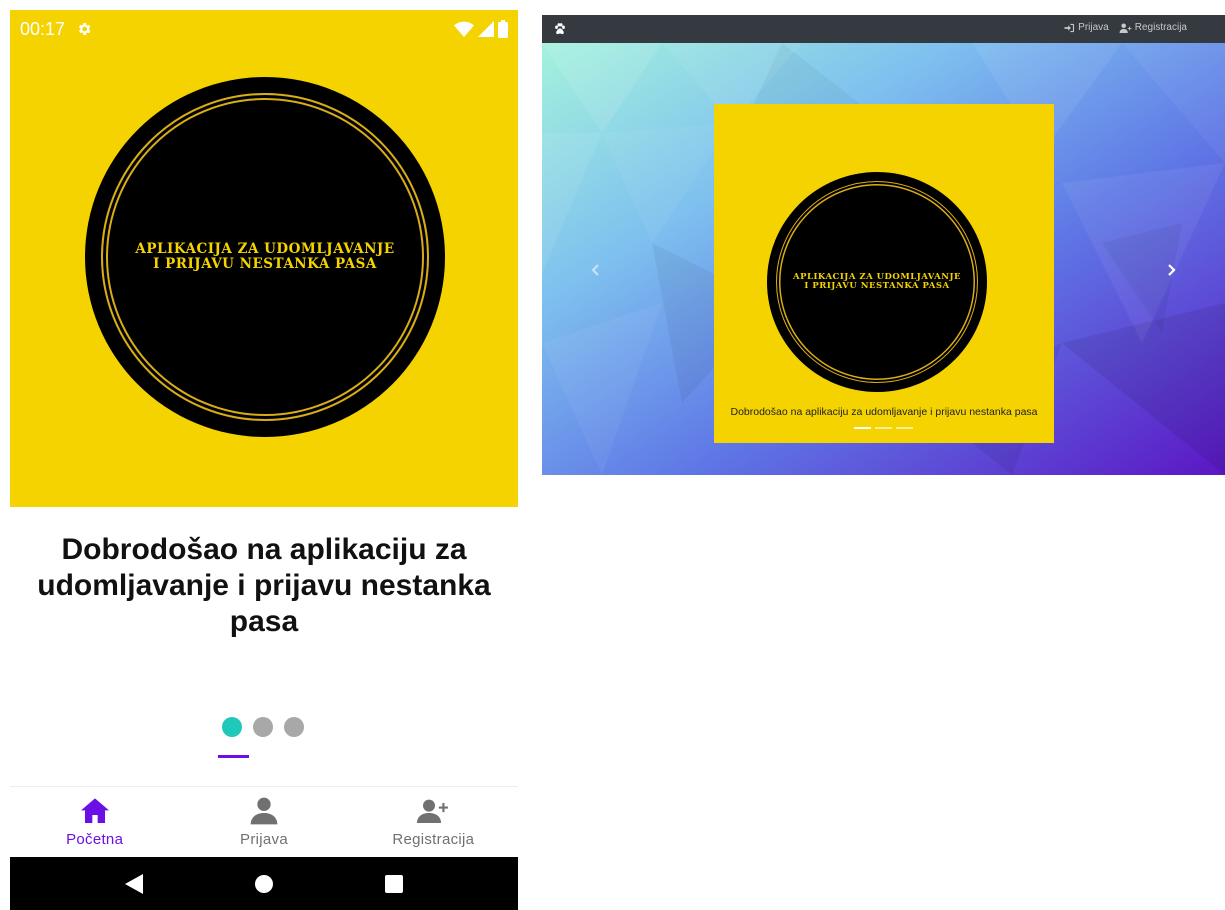 Image resolution: width=1225 pixels, height=910 pixels. I want to click on status-bar: 00:17, so click(264, 29).